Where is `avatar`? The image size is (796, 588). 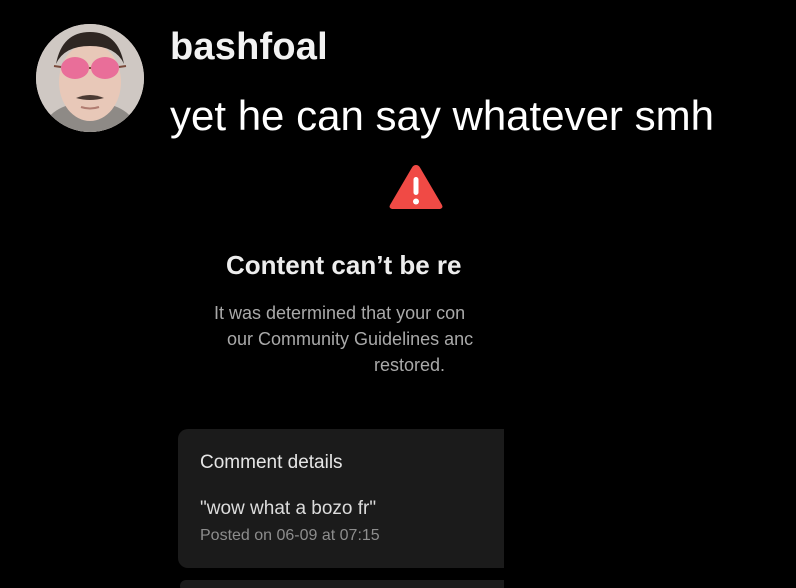 avatar is located at coordinates (90, 78).